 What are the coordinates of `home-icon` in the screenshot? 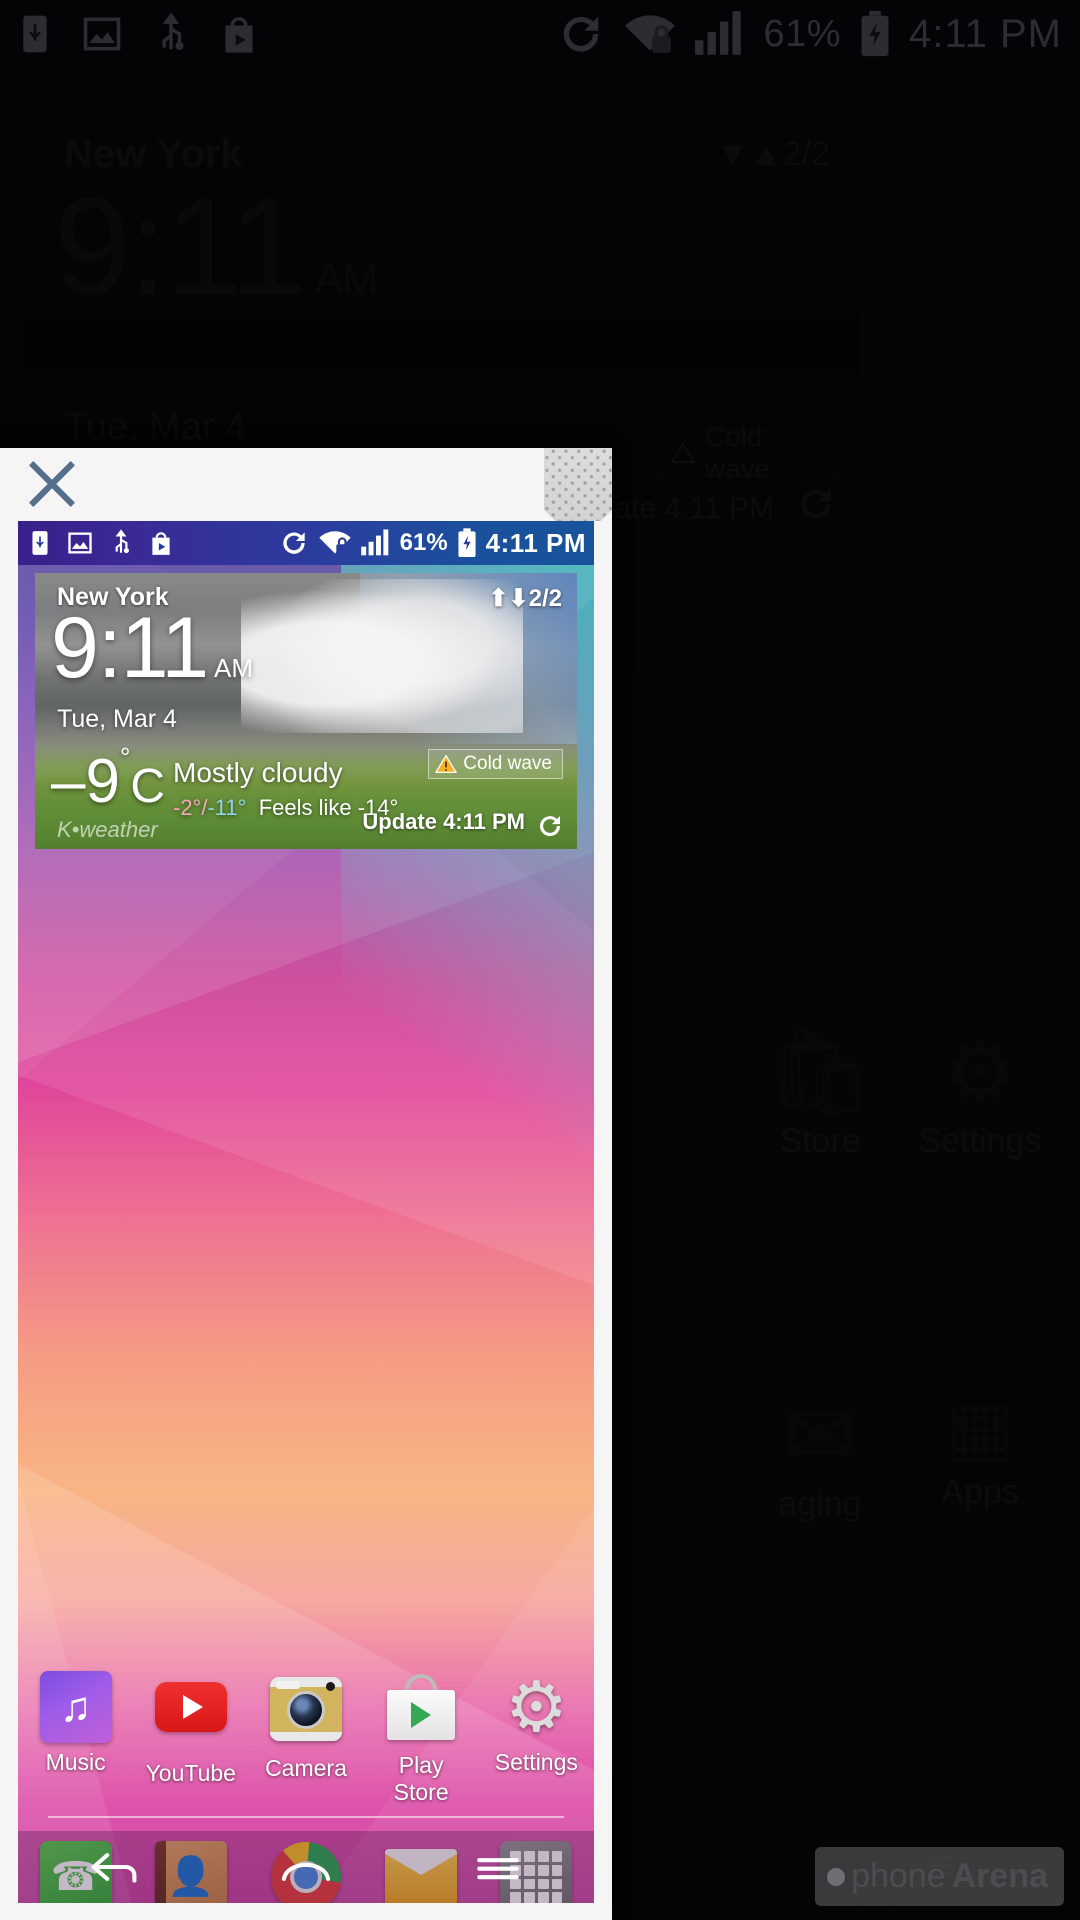 It's located at (306, 1867).